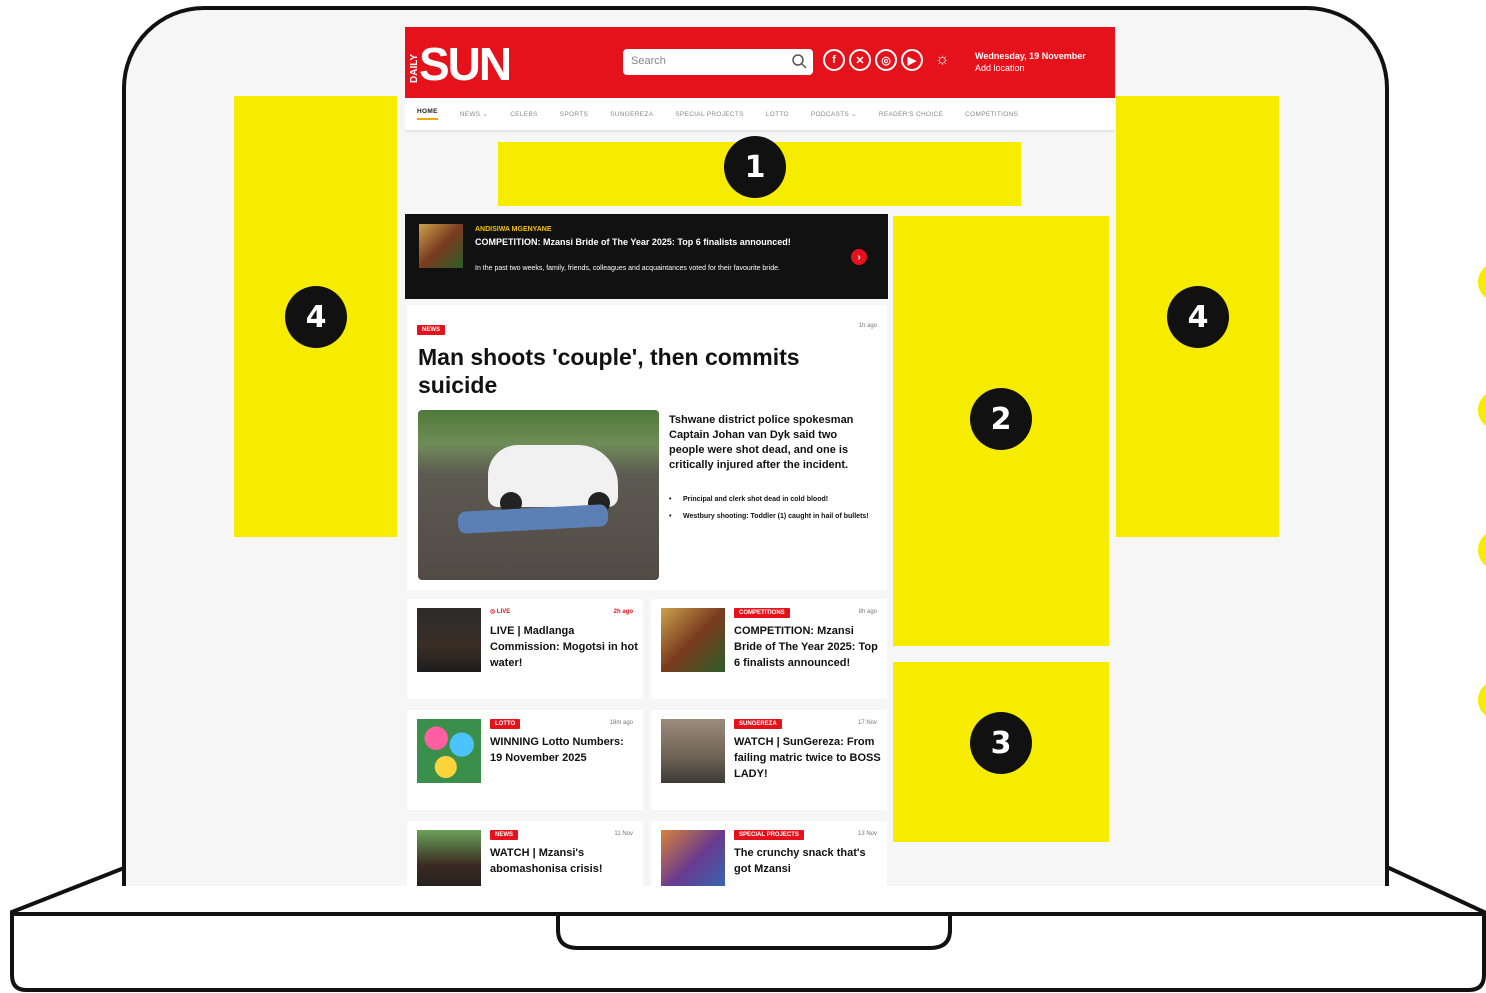 The width and height of the screenshot is (1486, 993). What do you see at coordinates (709, 114) in the screenshot?
I see `nav-special-projects: SPECIAL PROJECTS` at bounding box center [709, 114].